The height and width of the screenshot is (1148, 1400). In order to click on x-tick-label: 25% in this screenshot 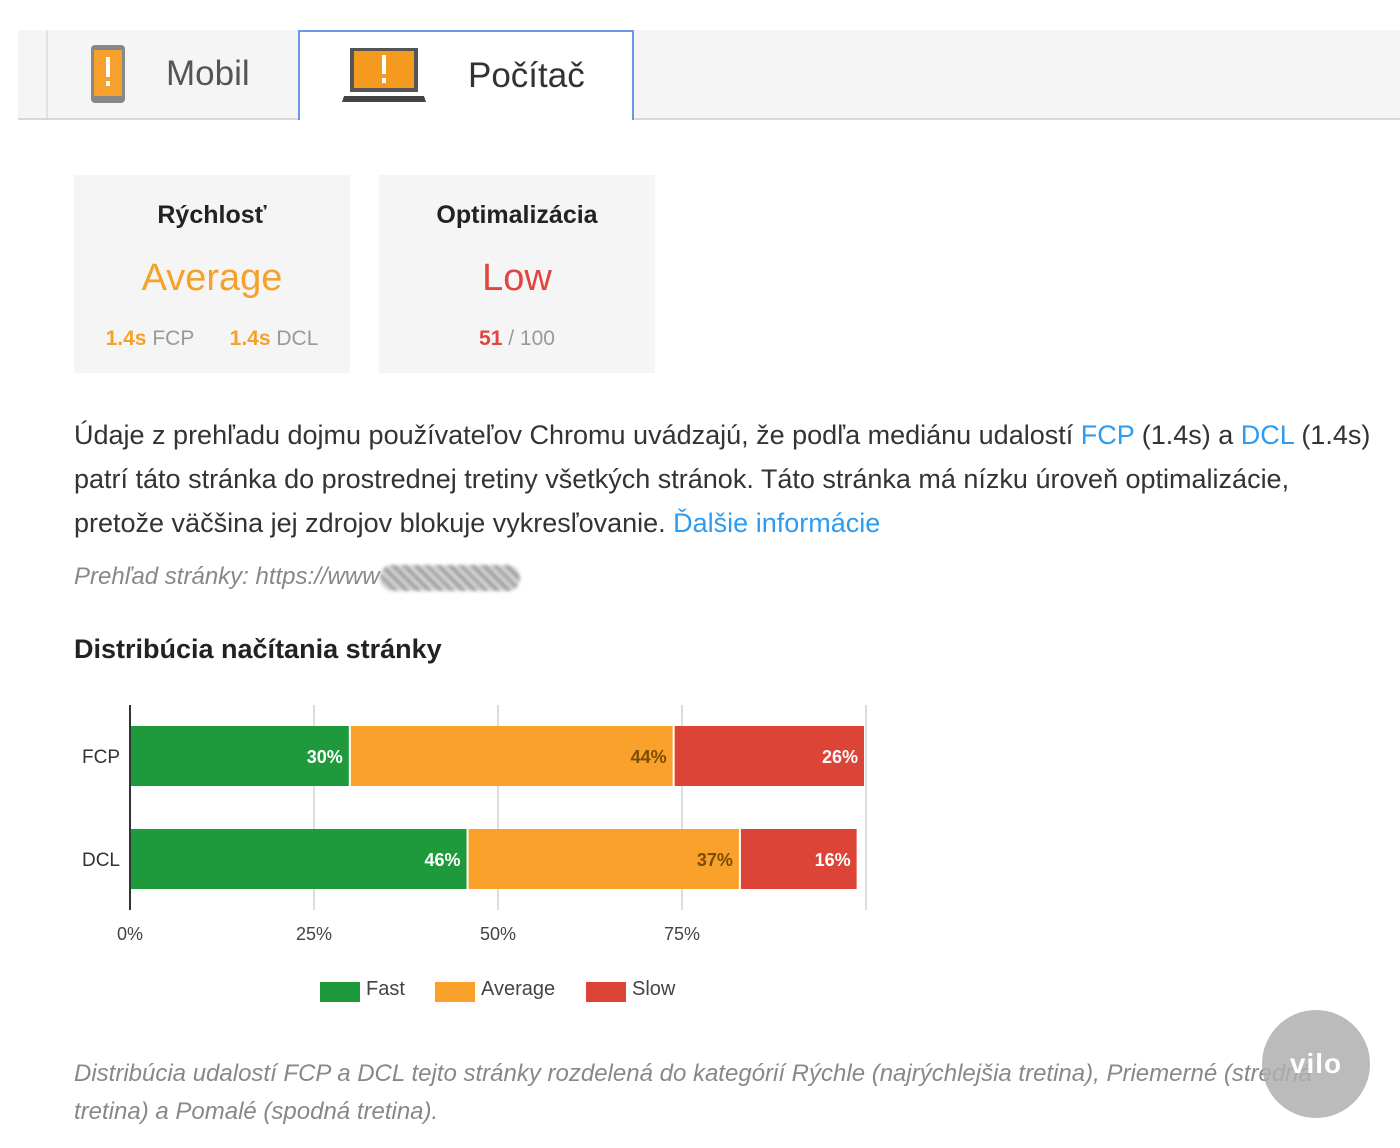, I will do `click(314, 934)`.